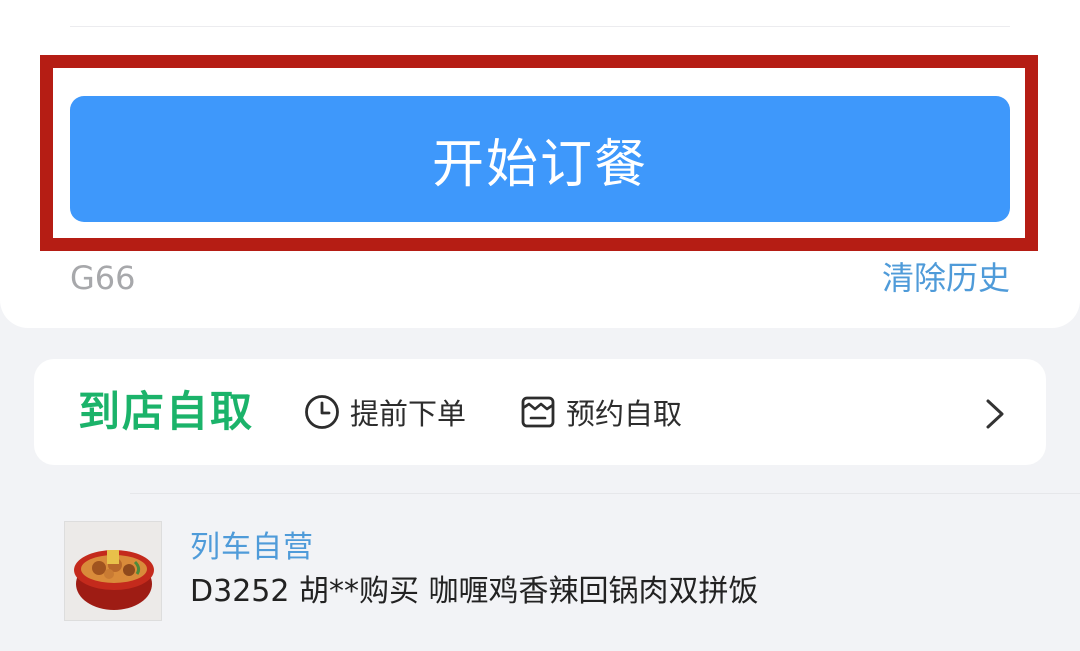  I want to click on history-train-number: G66, so click(103, 278).